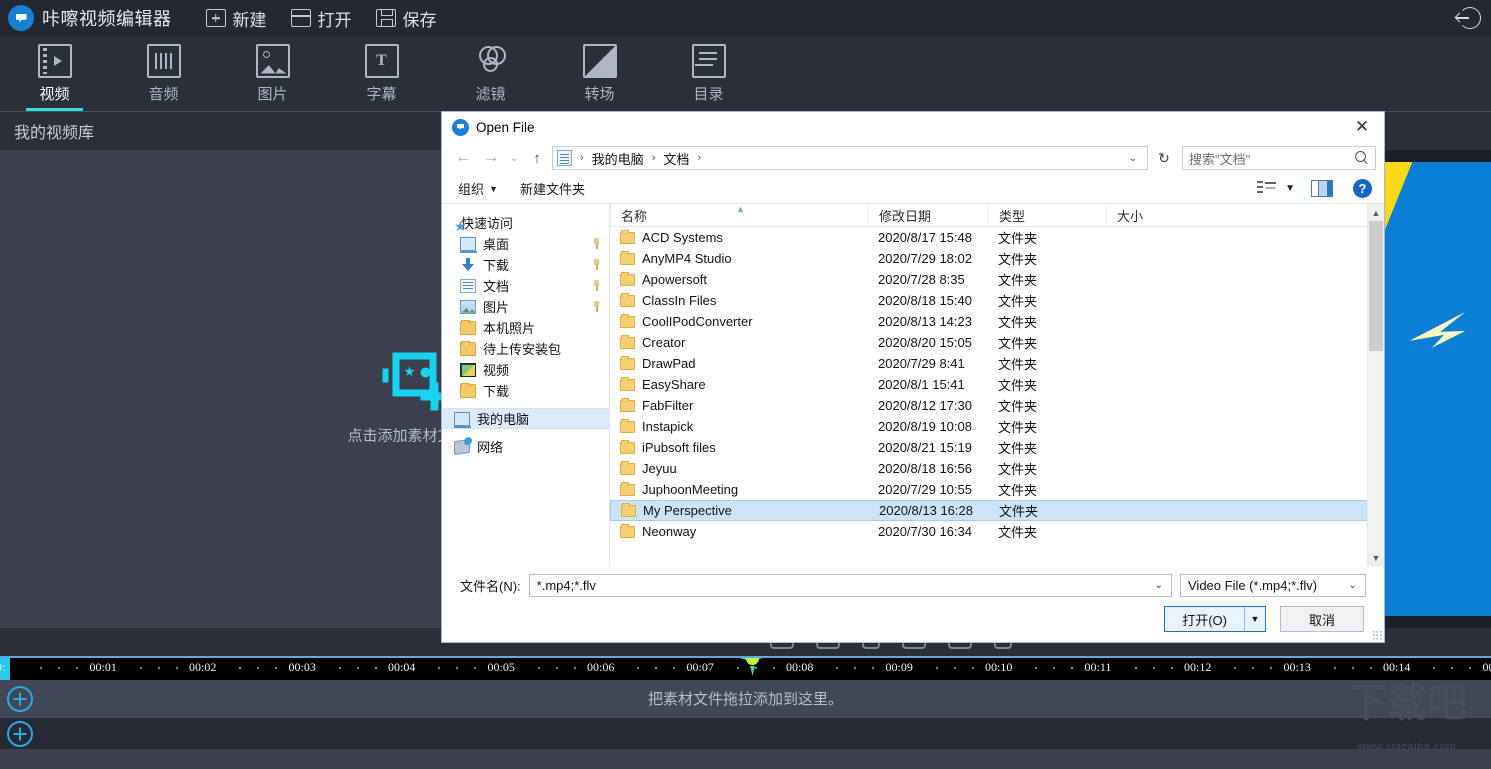  What do you see at coordinates (301, 18) in the screenshot?
I see `open-folder-icon` at bounding box center [301, 18].